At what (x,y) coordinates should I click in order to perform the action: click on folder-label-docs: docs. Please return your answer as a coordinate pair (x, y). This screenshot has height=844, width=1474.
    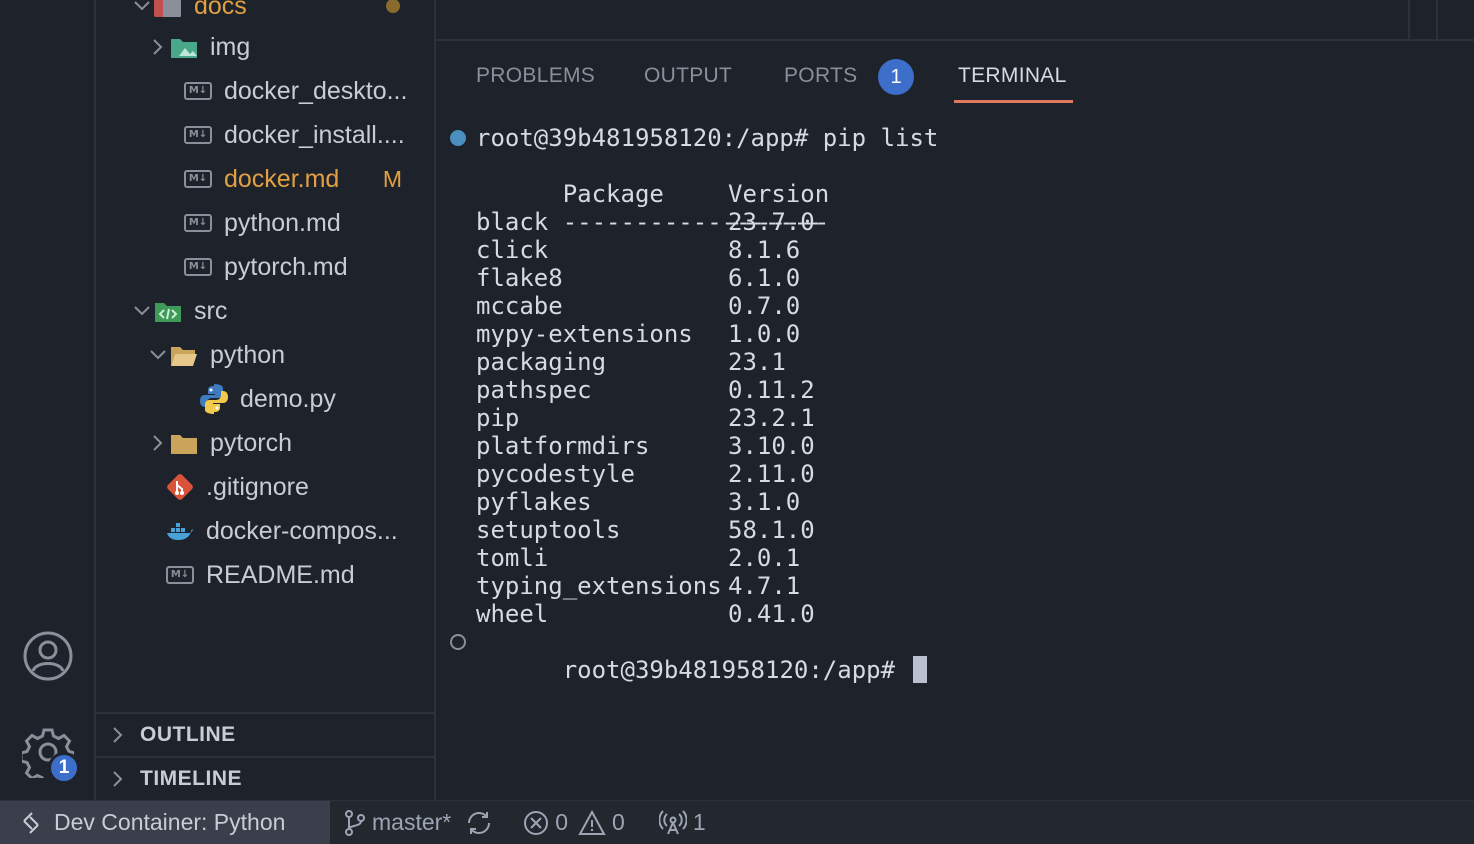
    Looking at the image, I should click on (220, 10).